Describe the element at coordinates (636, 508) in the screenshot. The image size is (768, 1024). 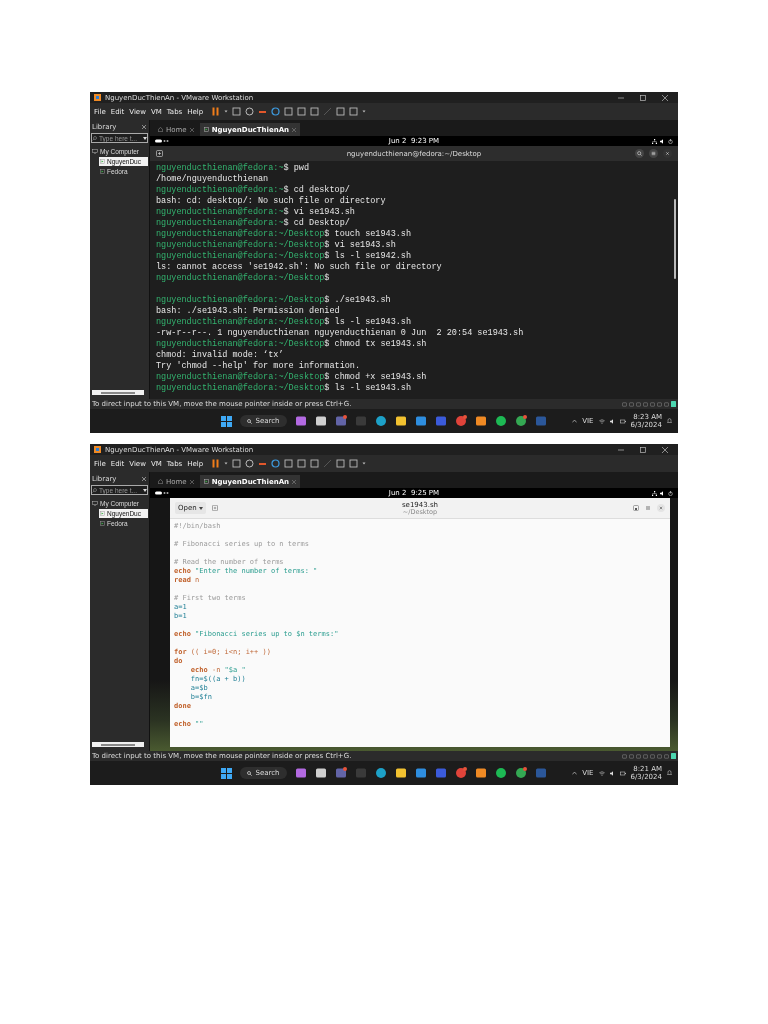
I see `save-icon` at that location.